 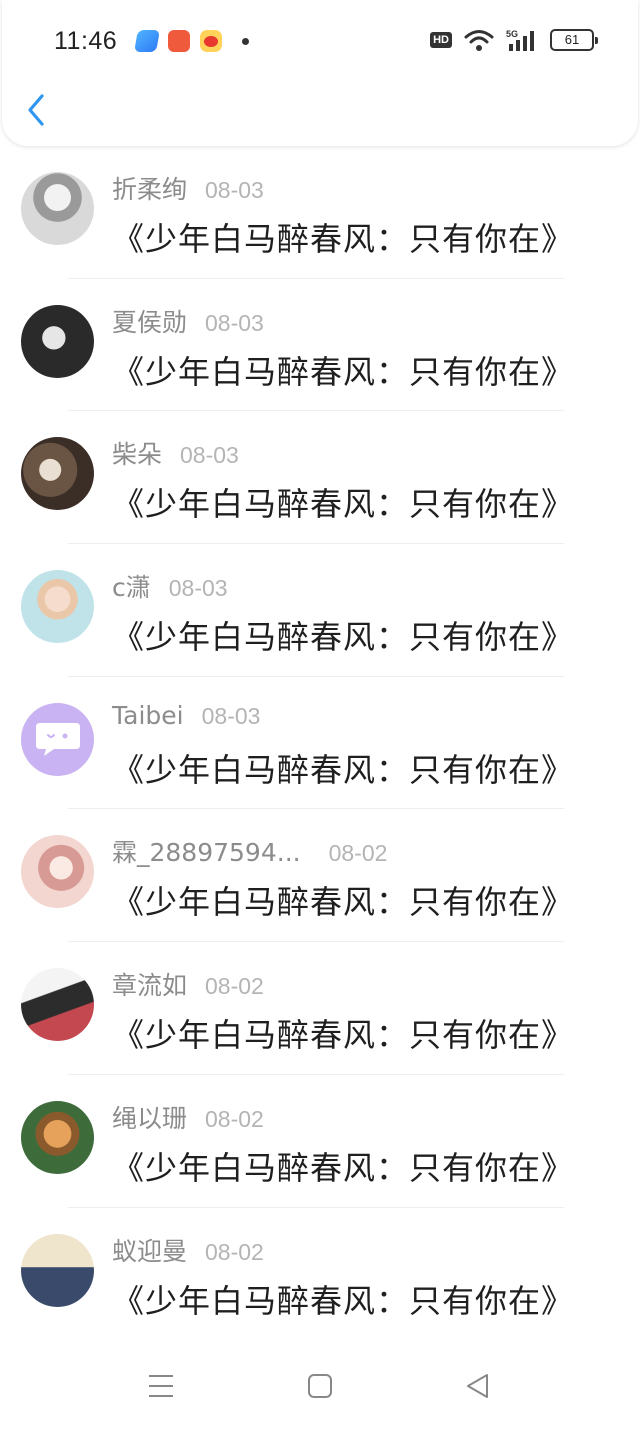 What do you see at coordinates (320, 478) in the screenshot?
I see `list-item: 柴朵 08-03 《少年白马醉春风：只有你在》` at bounding box center [320, 478].